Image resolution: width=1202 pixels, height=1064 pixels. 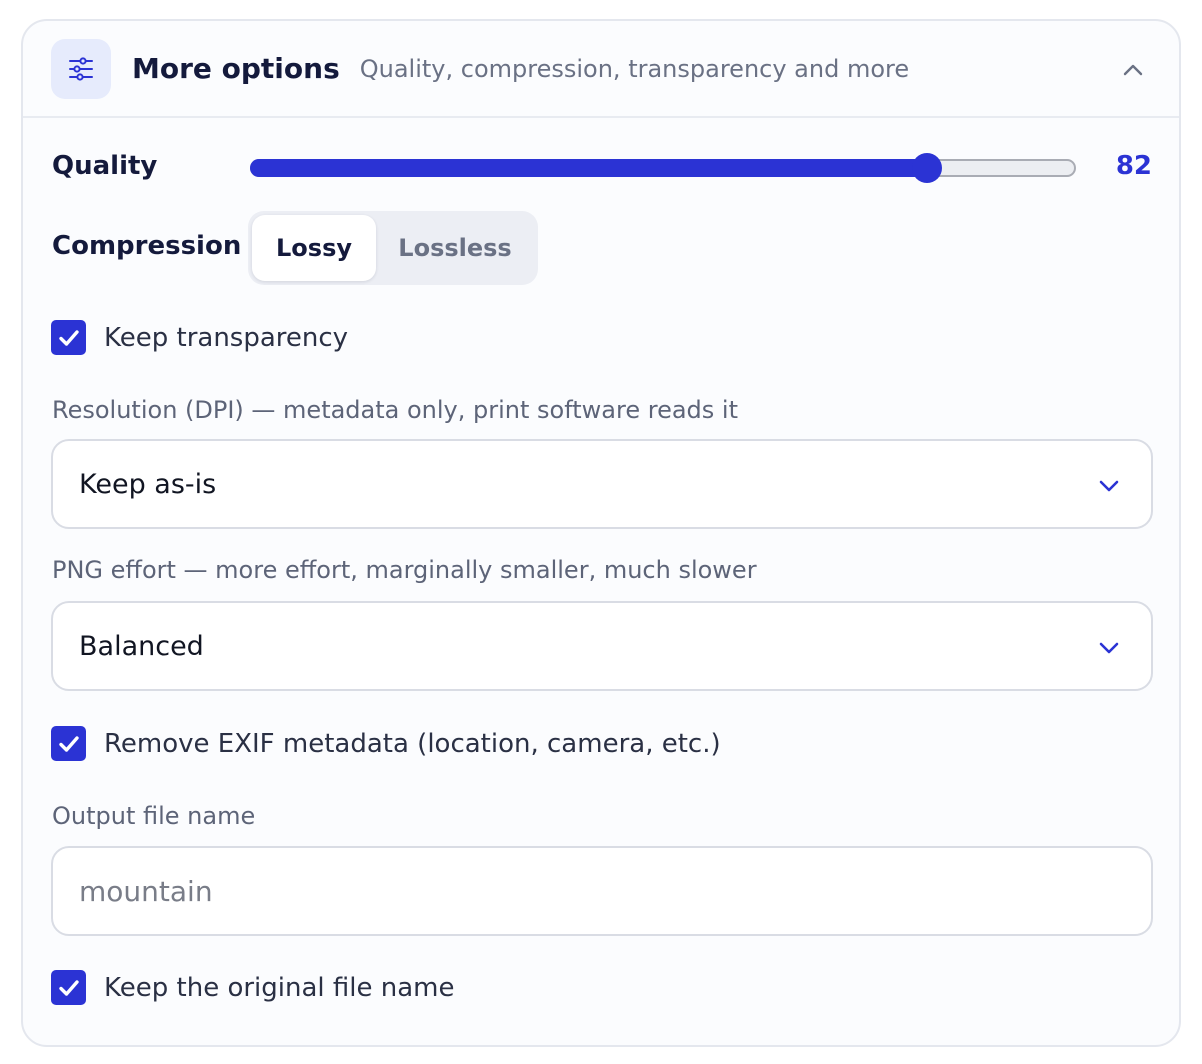 What do you see at coordinates (602, 484) in the screenshot?
I see `resolution-select: Keep as-is` at bounding box center [602, 484].